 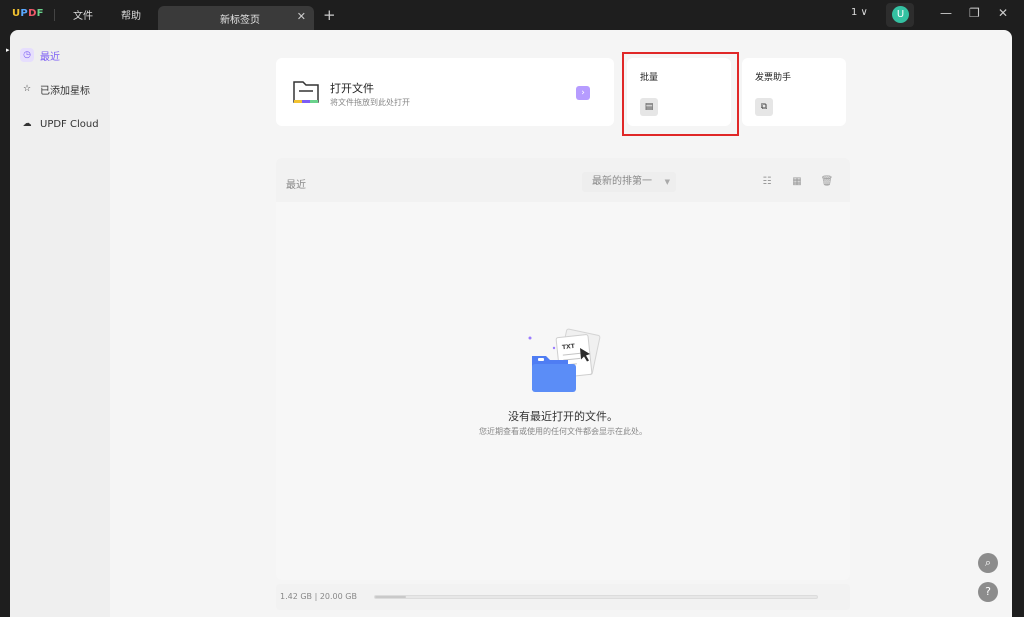 I want to click on close-icon: ✕, so click(x=301, y=16).